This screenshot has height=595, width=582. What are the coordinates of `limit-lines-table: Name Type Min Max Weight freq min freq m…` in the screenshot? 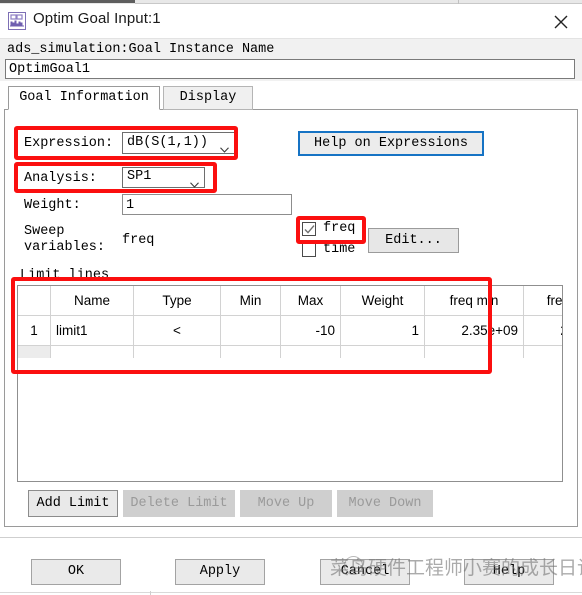 It's located at (290, 322).